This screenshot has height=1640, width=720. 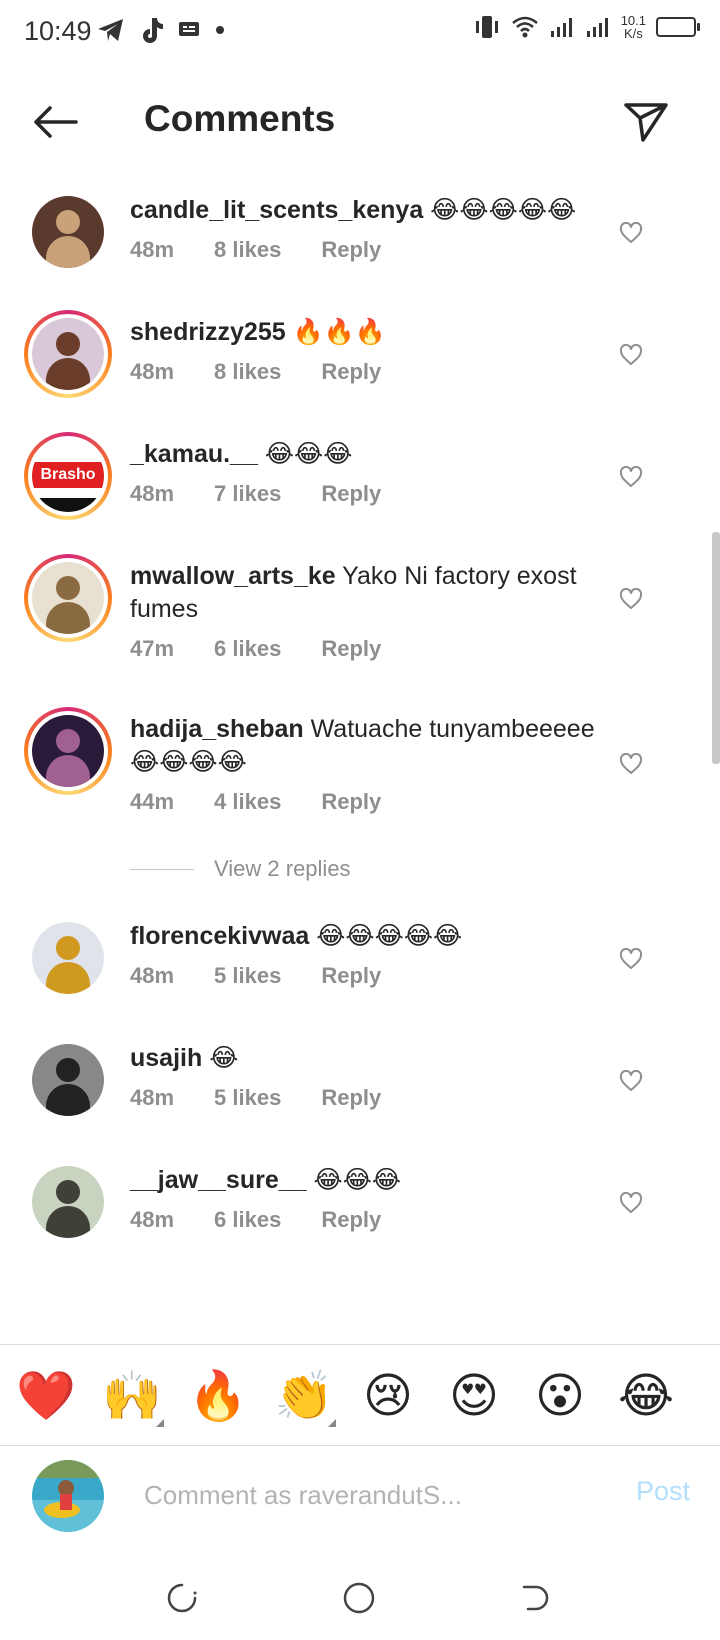 What do you see at coordinates (375, 350) in the screenshot?
I see `comment-body: shedrizzy255 🔥🔥🔥 48m 8 likes Reply` at bounding box center [375, 350].